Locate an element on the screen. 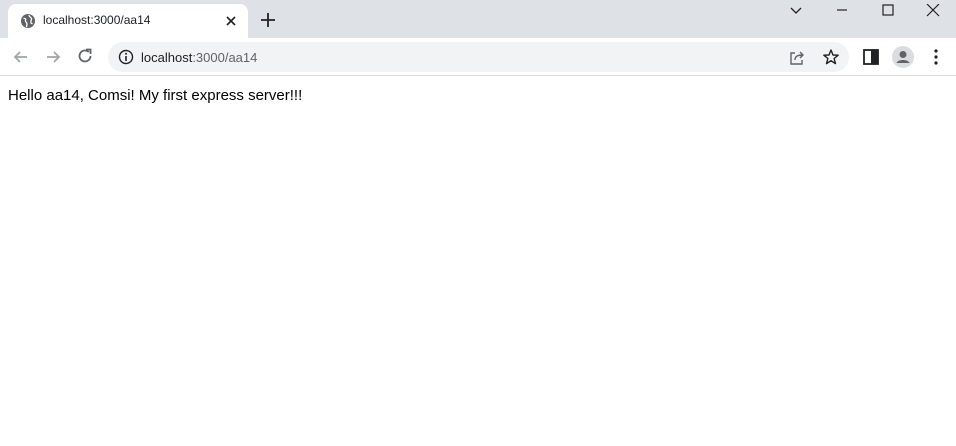 This screenshot has width=956, height=446. tab-close-icon is located at coordinates (231, 21).